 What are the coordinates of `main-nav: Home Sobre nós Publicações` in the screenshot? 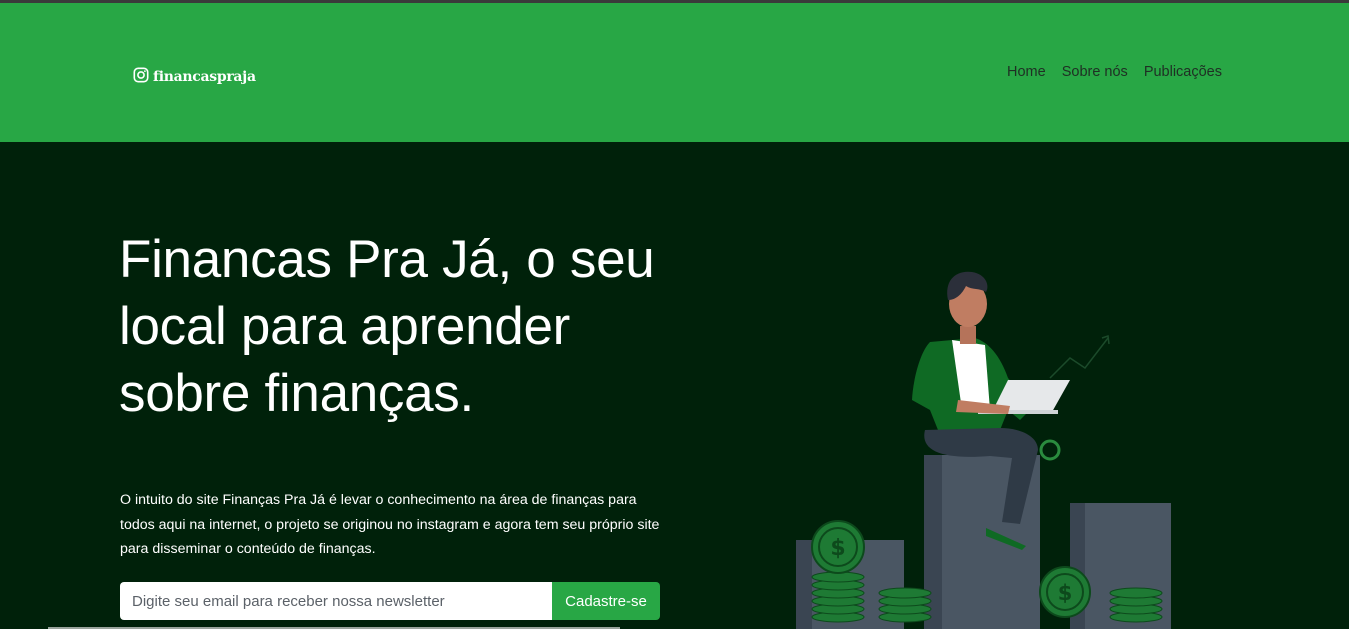 It's located at (1114, 72).